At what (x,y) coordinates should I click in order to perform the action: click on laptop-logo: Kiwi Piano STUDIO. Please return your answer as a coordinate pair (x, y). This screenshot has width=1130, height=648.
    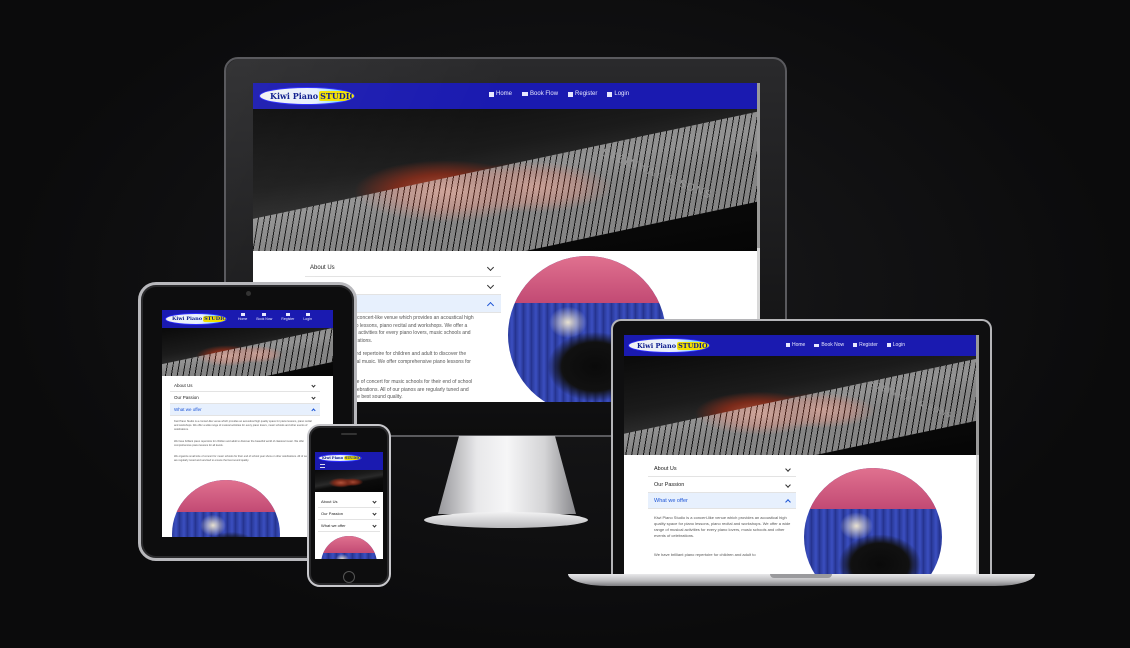
    Looking at the image, I should click on (669, 345).